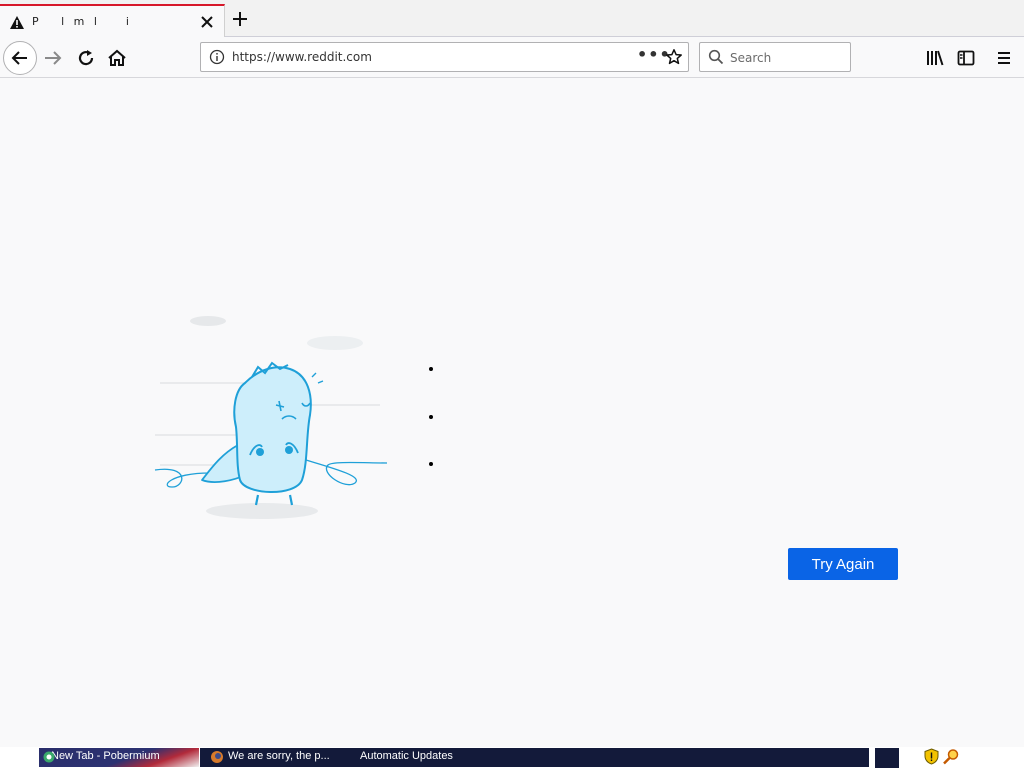  I want to click on search-bar, so click(775, 57).